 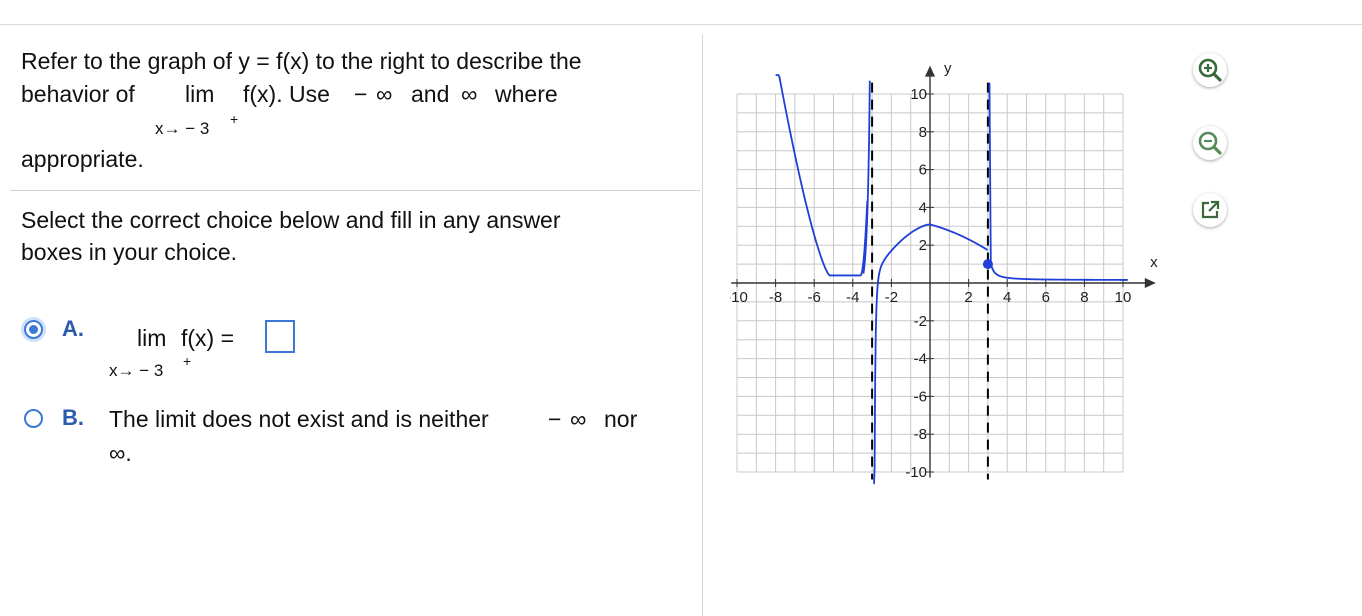 I want to click on question-neg-infinity: ∞, so click(x=384, y=94).